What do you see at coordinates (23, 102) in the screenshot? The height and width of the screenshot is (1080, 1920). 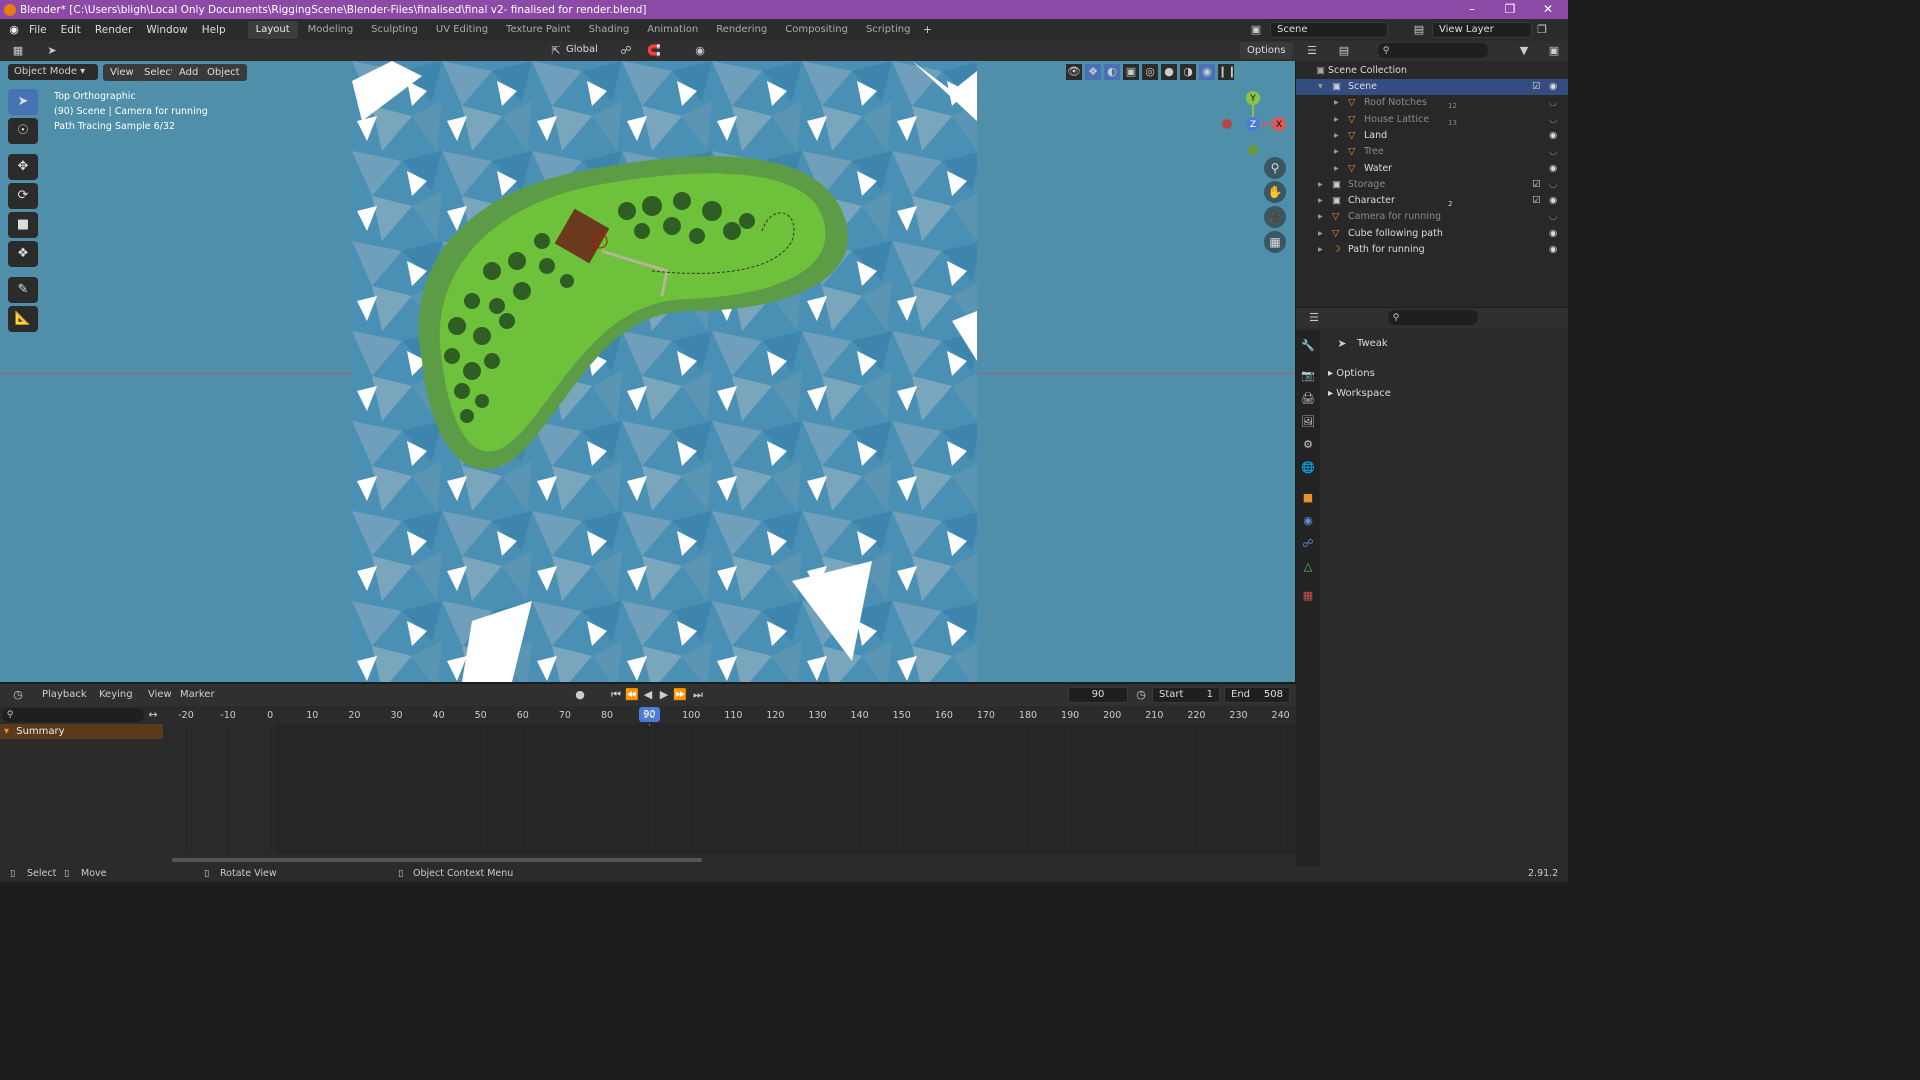 I see `select-box-tool-icon: ➤` at bounding box center [23, 102].